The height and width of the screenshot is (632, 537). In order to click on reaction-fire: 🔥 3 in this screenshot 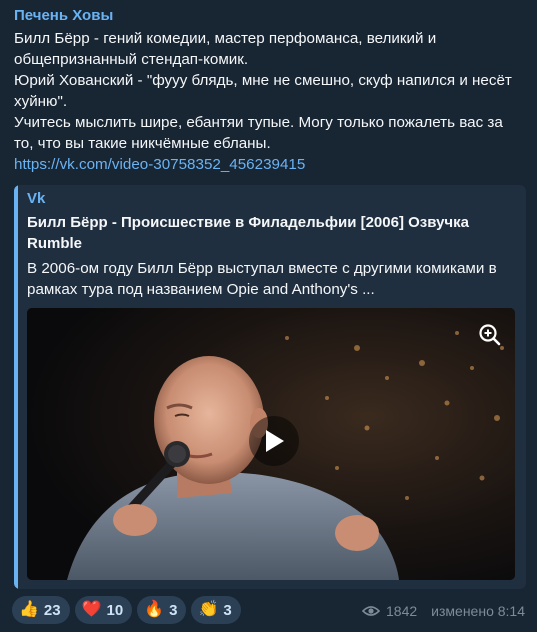, I will do `click(162, 610)`.